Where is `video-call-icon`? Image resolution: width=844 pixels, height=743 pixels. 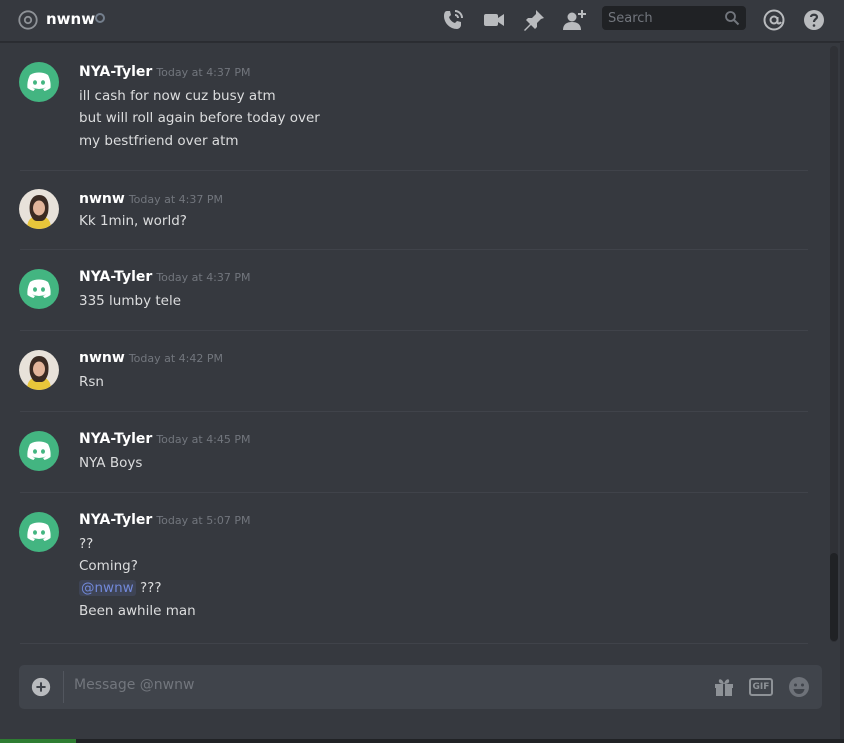 video-call-icon is located at coordinates (494, 20).